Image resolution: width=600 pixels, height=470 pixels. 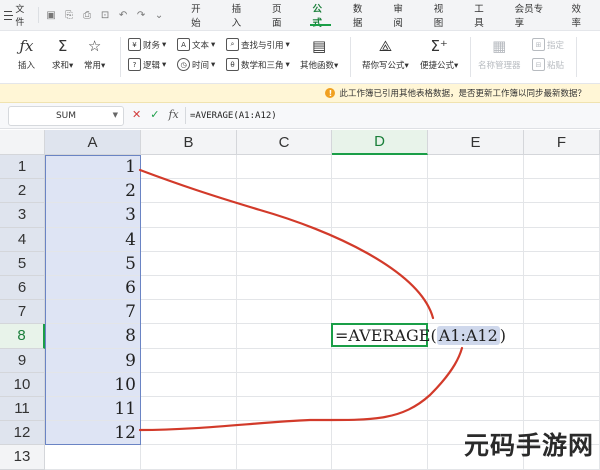 What do you see at coordinates (499, 53) in the screenshot?
I see `name-manager-button: ▦ 名称管理器` at bounding box center [499, 53].